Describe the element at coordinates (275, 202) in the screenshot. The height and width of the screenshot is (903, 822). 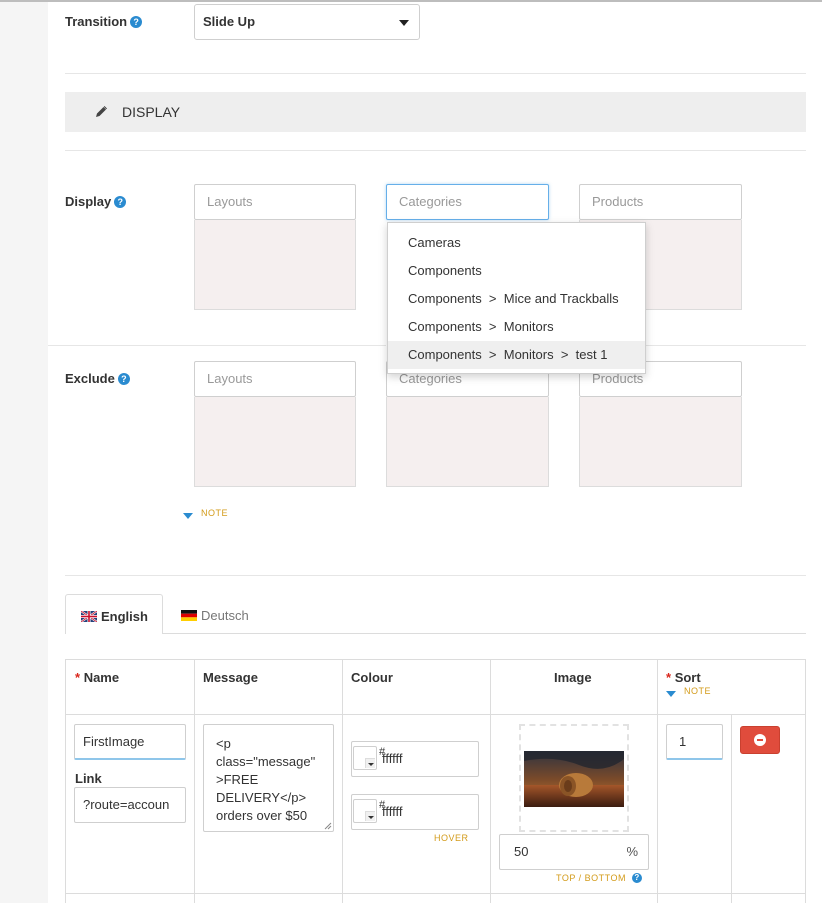
I see `display-layouts-input: Layouts` at that location.